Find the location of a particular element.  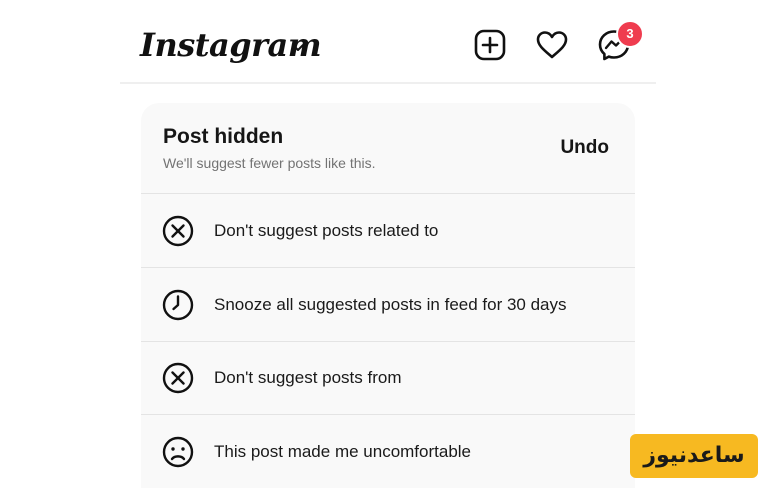

option-label: This post made me uncomfortable is located at coordinates (343, 451).